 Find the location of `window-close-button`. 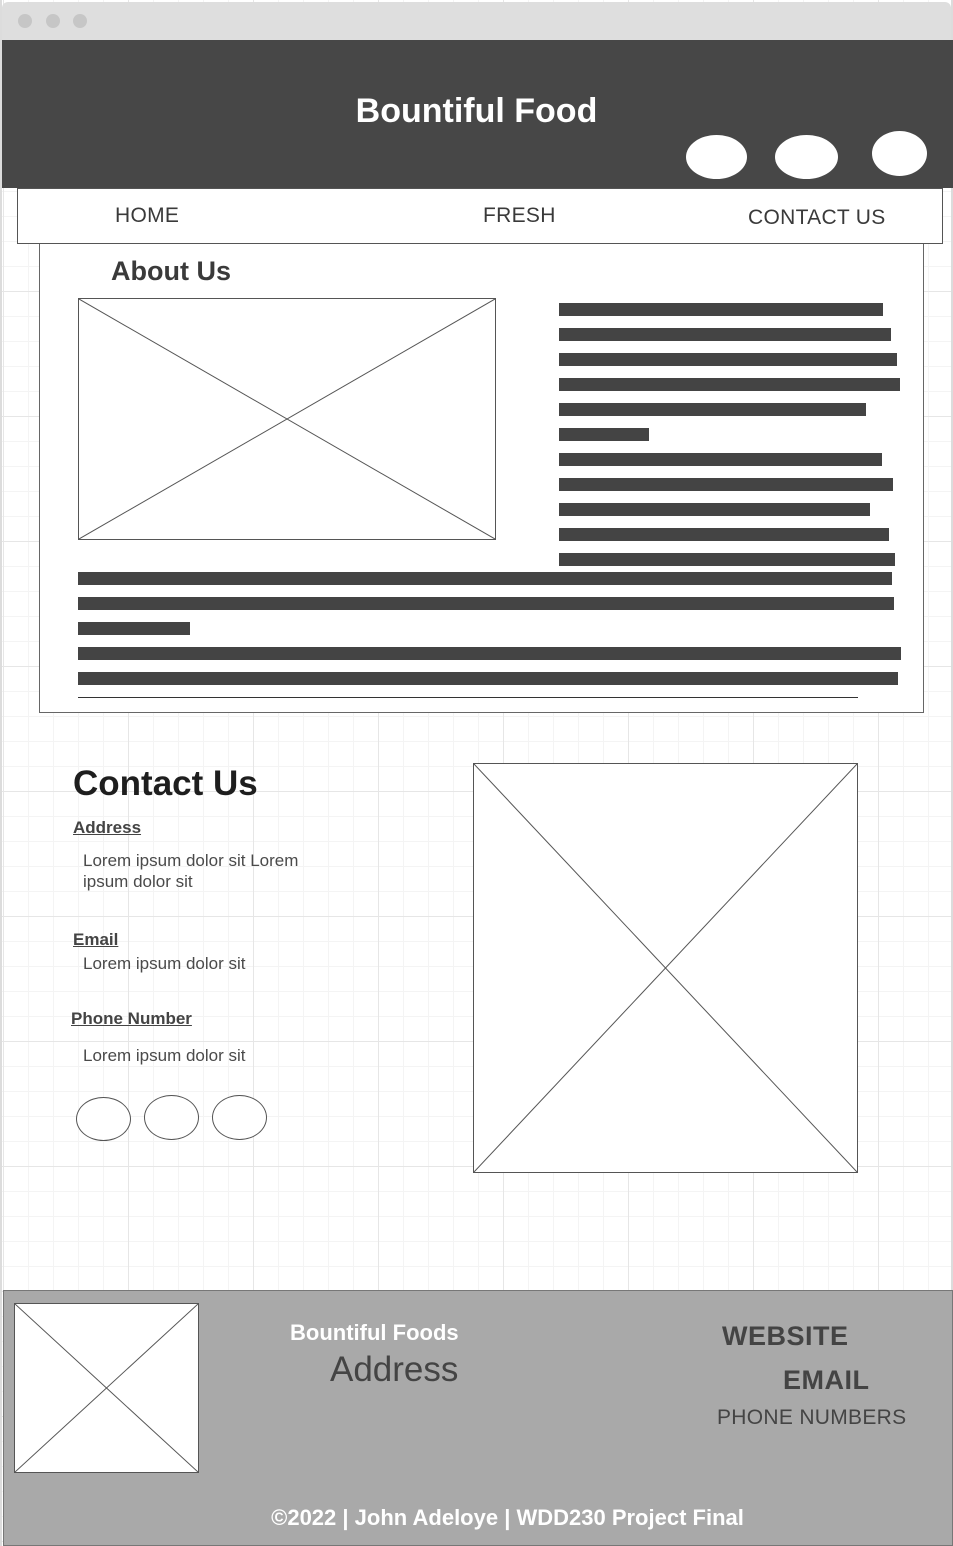

window-close-button is located at coordinates (25, 21).